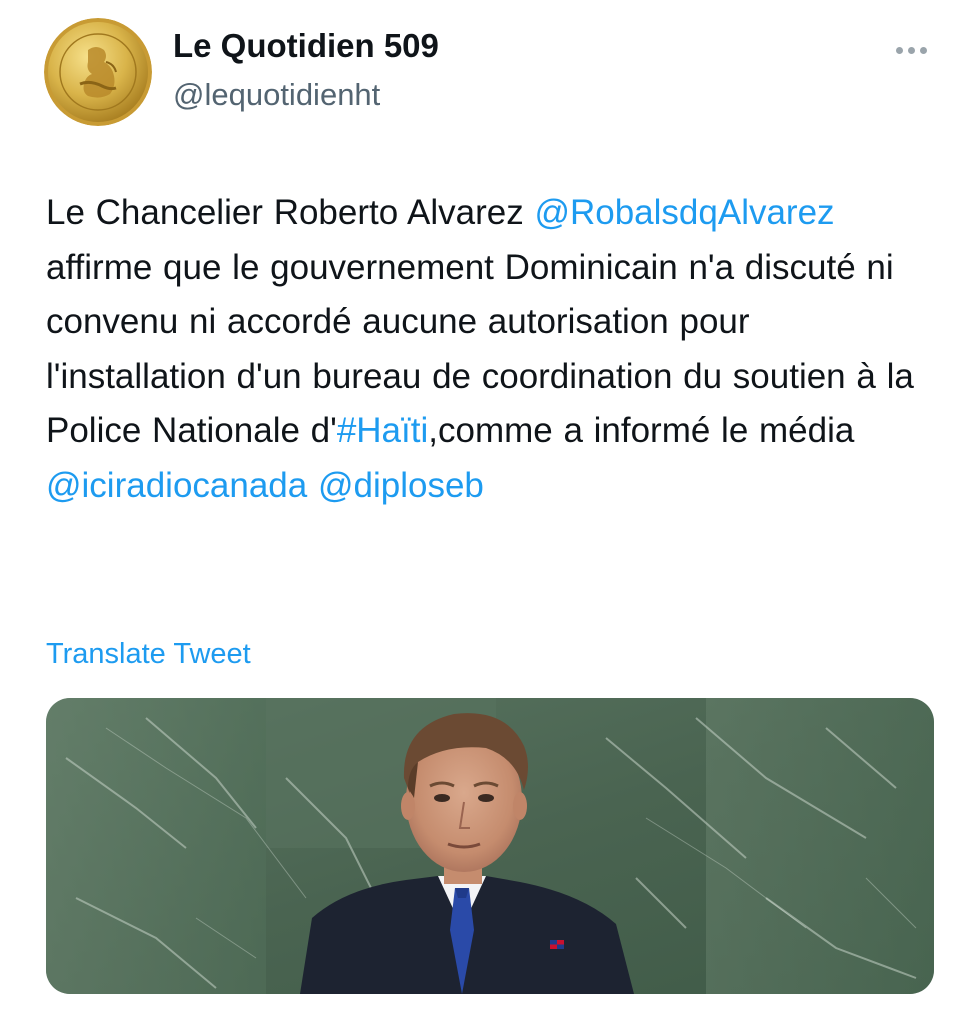 Image resolution: width=968 pixels, height=1024 pixels. Describe the element at coordinates (290, 212) in the screenshot. I see `tweet-text-segment: Le Chancelier Roberto Alvarez` at that location.